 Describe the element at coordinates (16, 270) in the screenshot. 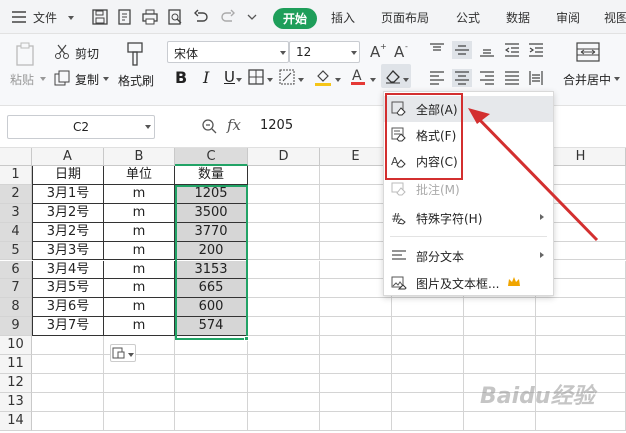

I see `row-header: 6` at that location.